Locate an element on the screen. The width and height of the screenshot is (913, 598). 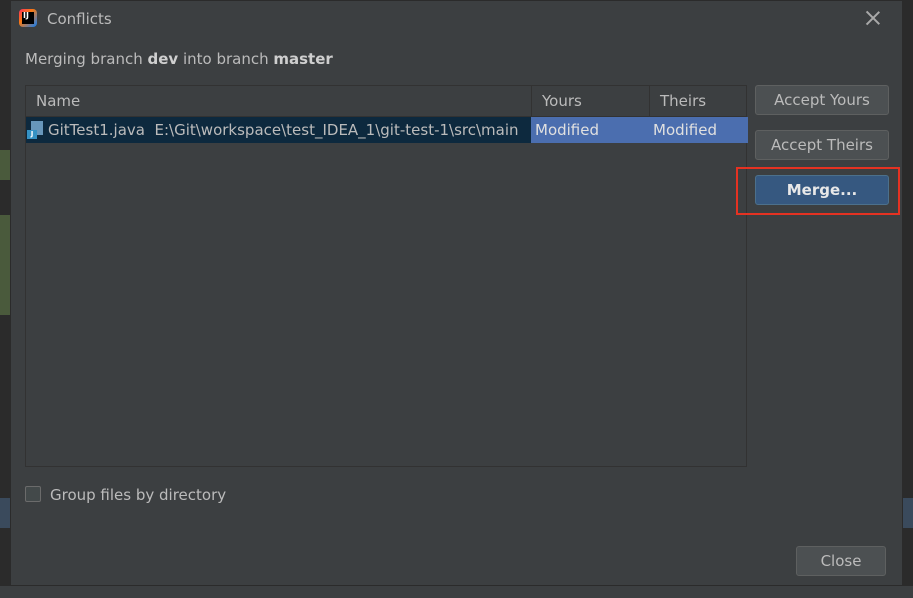
target-branch: master is located at coordinates (303, 59).